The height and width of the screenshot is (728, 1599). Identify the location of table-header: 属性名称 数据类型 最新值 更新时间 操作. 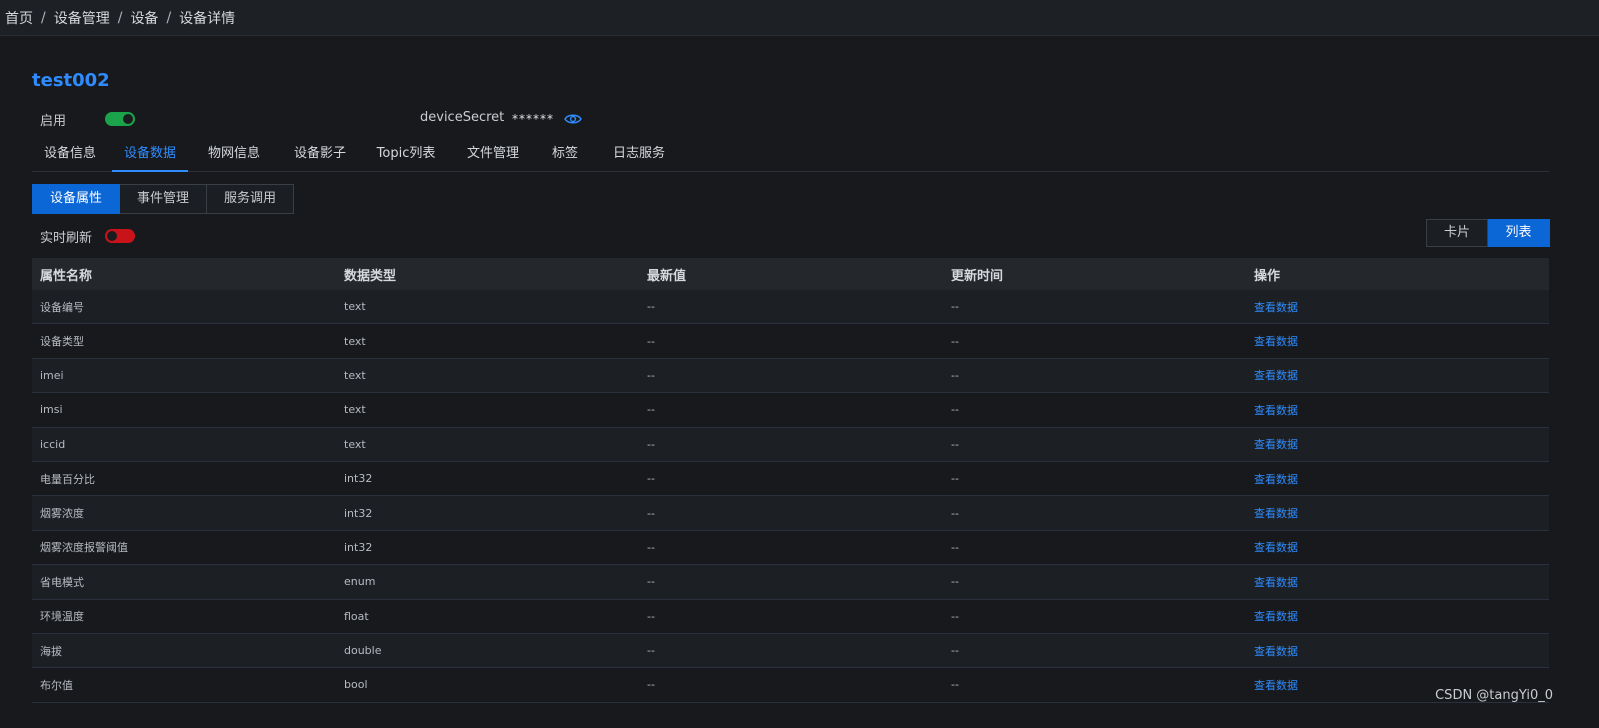
(790, 274).